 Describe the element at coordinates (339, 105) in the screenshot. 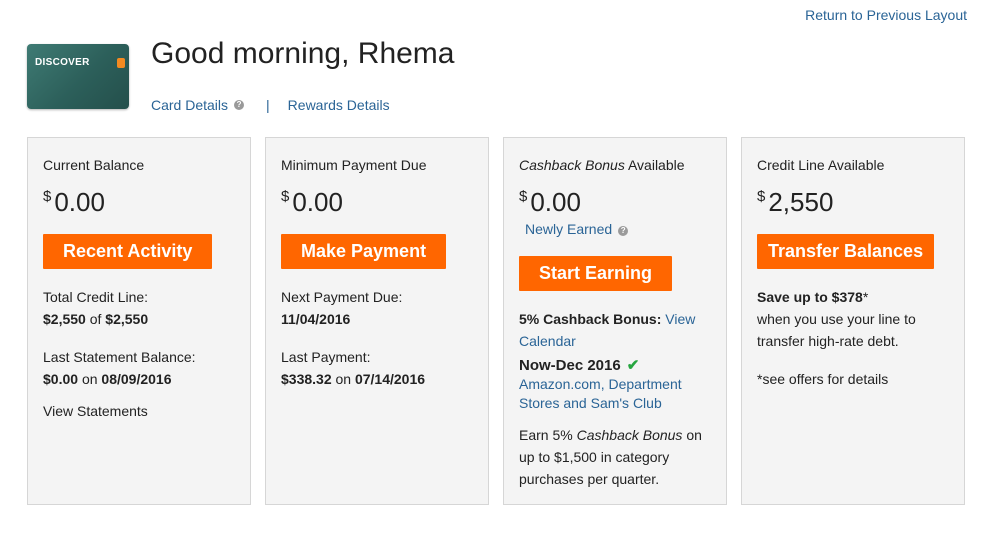

I see `rewards-details-link: Rewards Details` at that location.